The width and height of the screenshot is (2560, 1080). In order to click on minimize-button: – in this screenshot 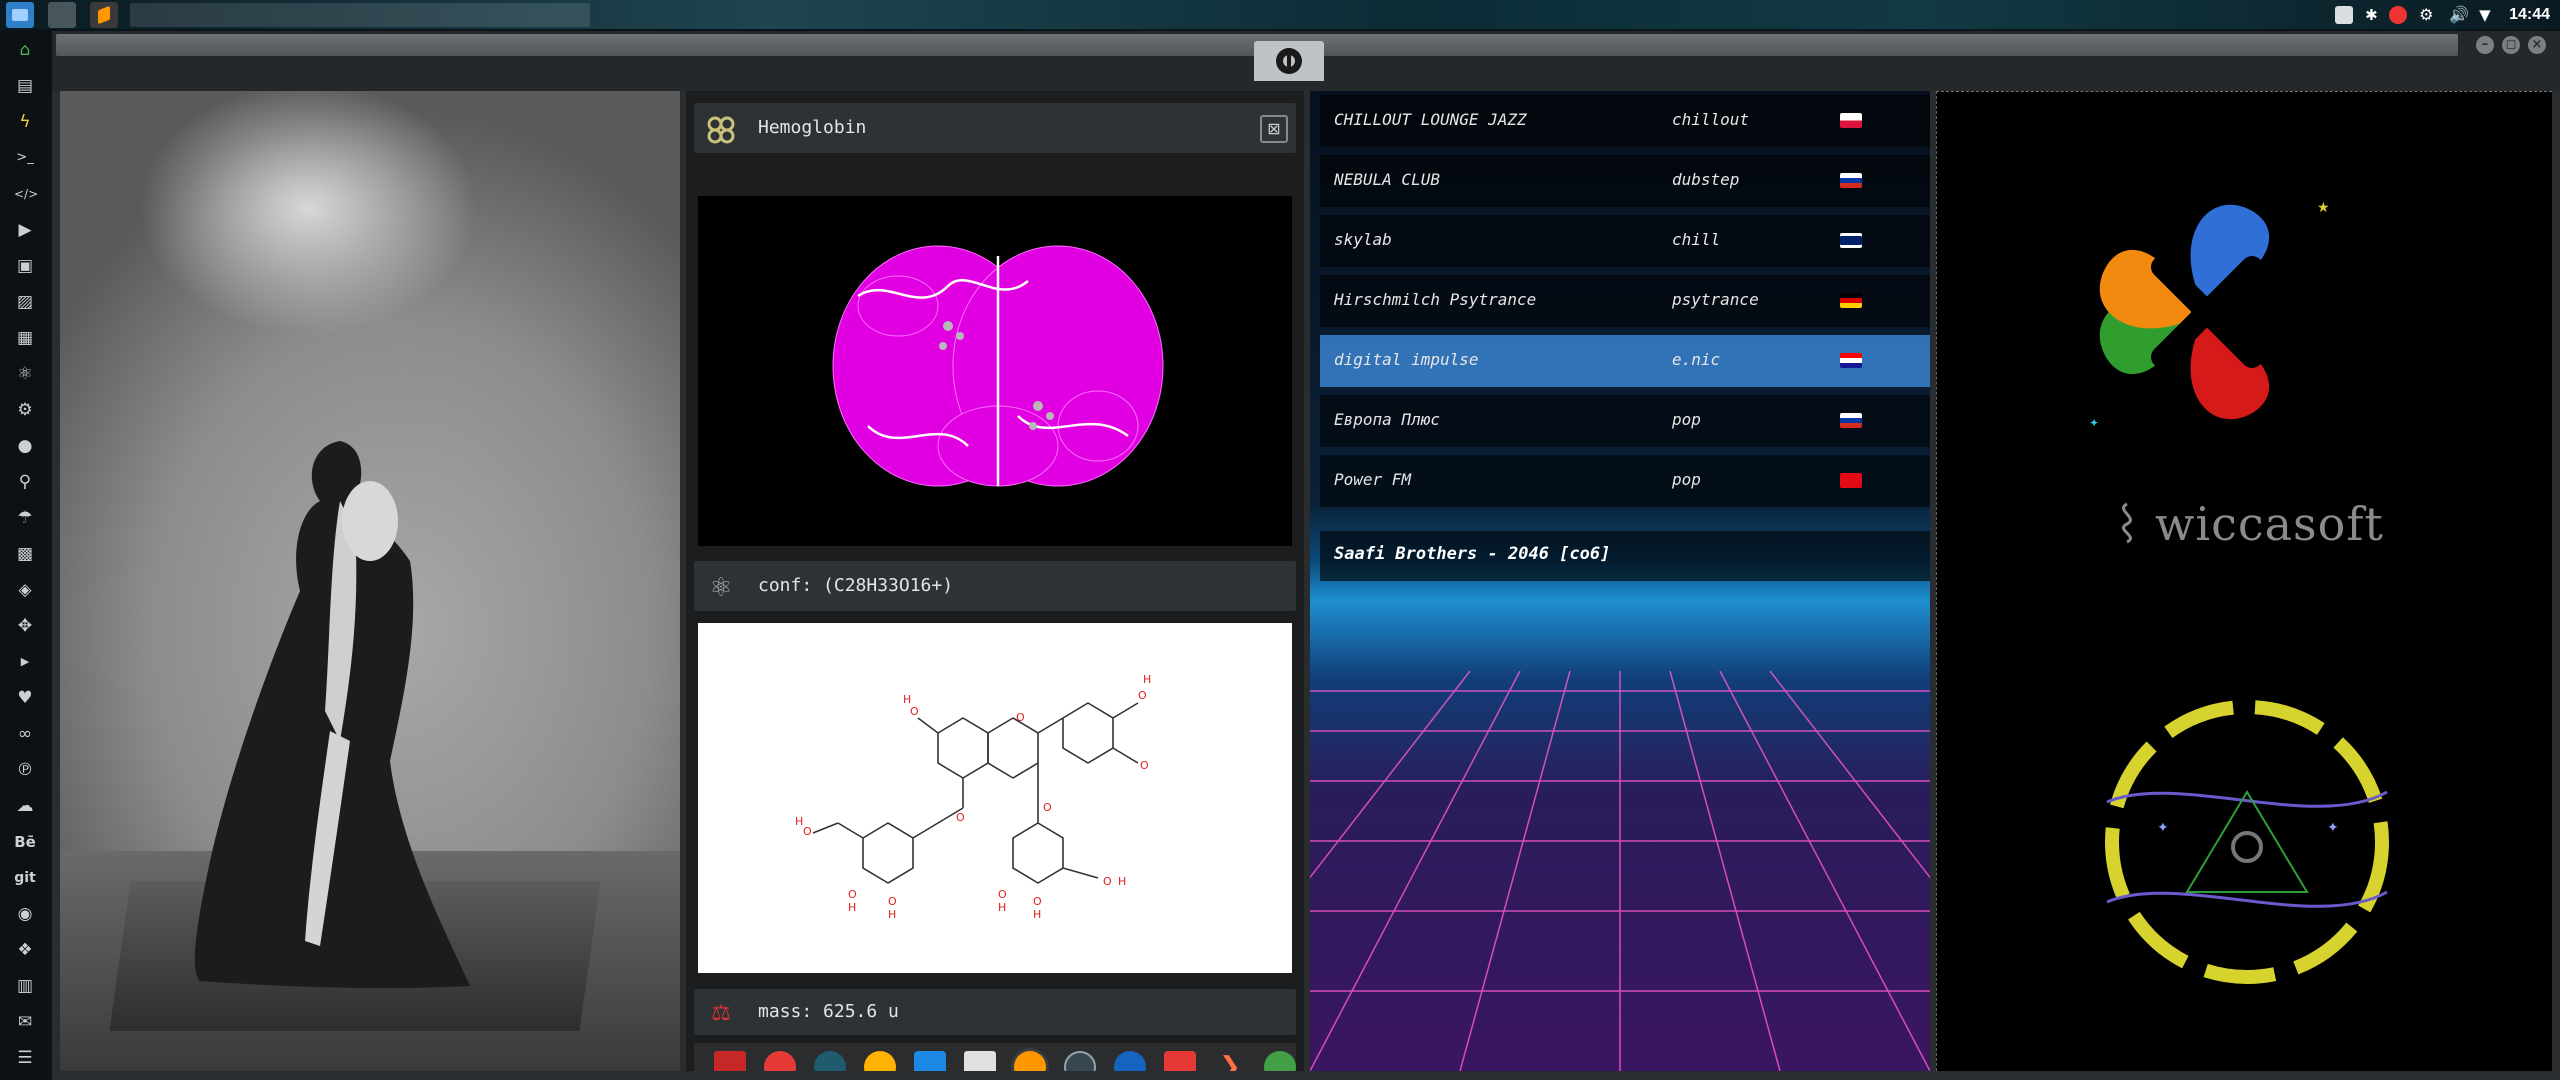, I will do `click(2485, 45)`.